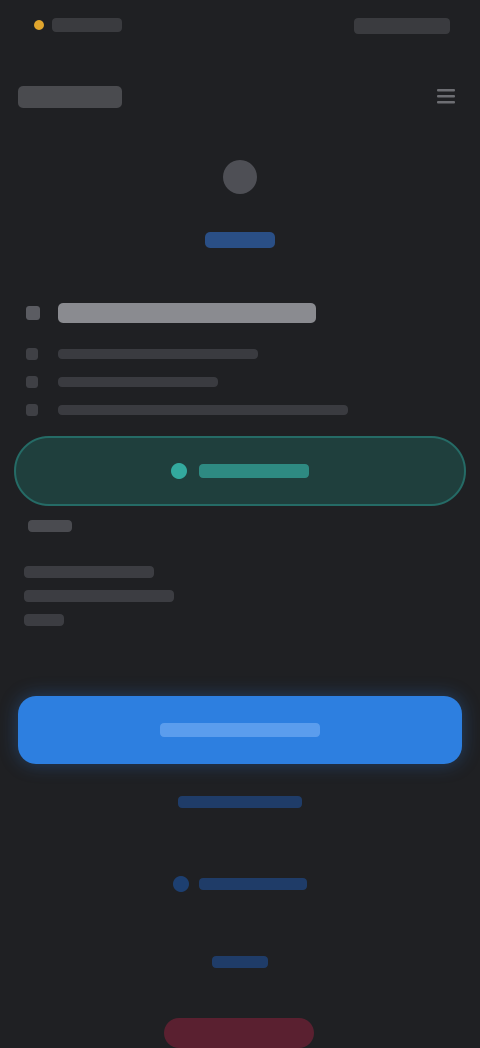 This screenshot has height=1048, width=480. Describe the element at coordinates (254, 471) in the screenshot. I see `teal-action-label` at that location.